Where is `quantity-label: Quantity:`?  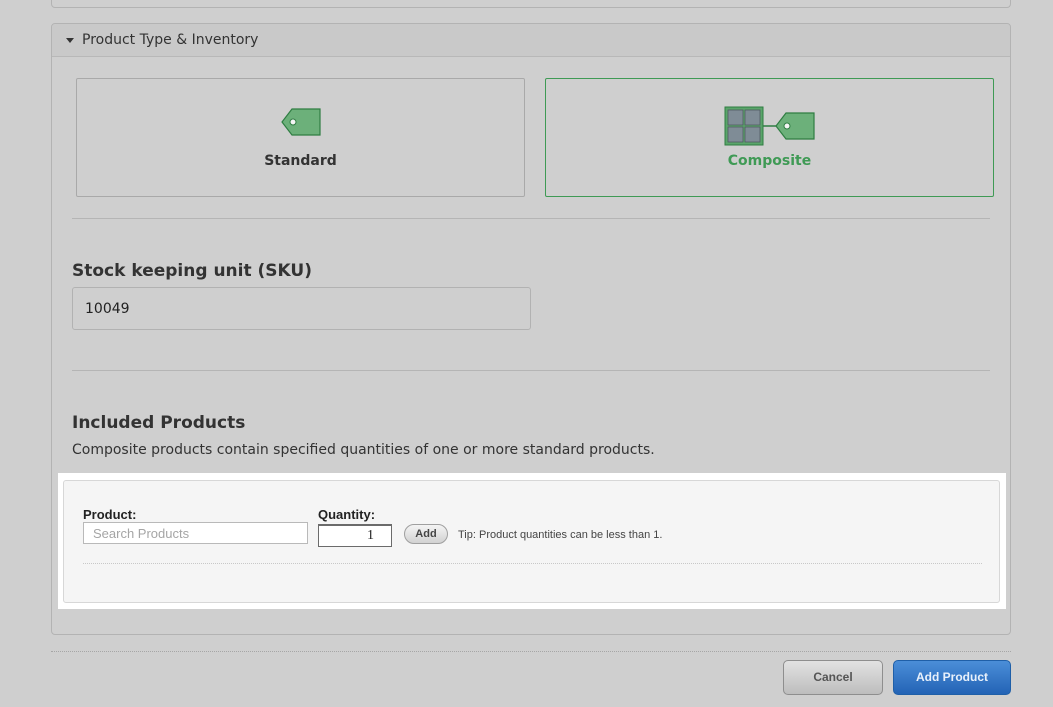
quantity-label: Quantity: is located at coordinates (347, 514).